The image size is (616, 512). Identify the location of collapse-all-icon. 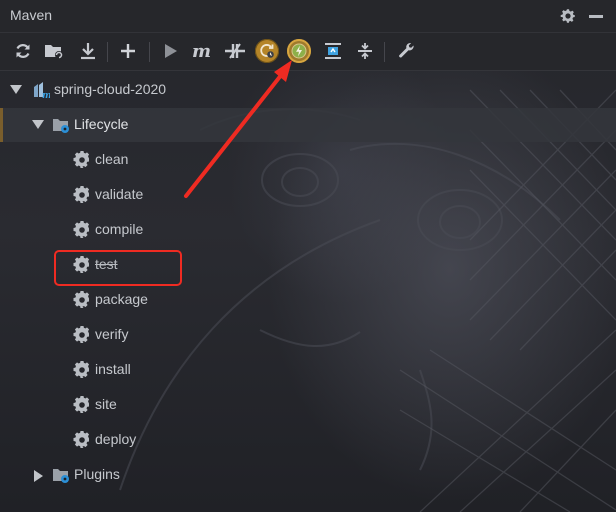
(365, 51).